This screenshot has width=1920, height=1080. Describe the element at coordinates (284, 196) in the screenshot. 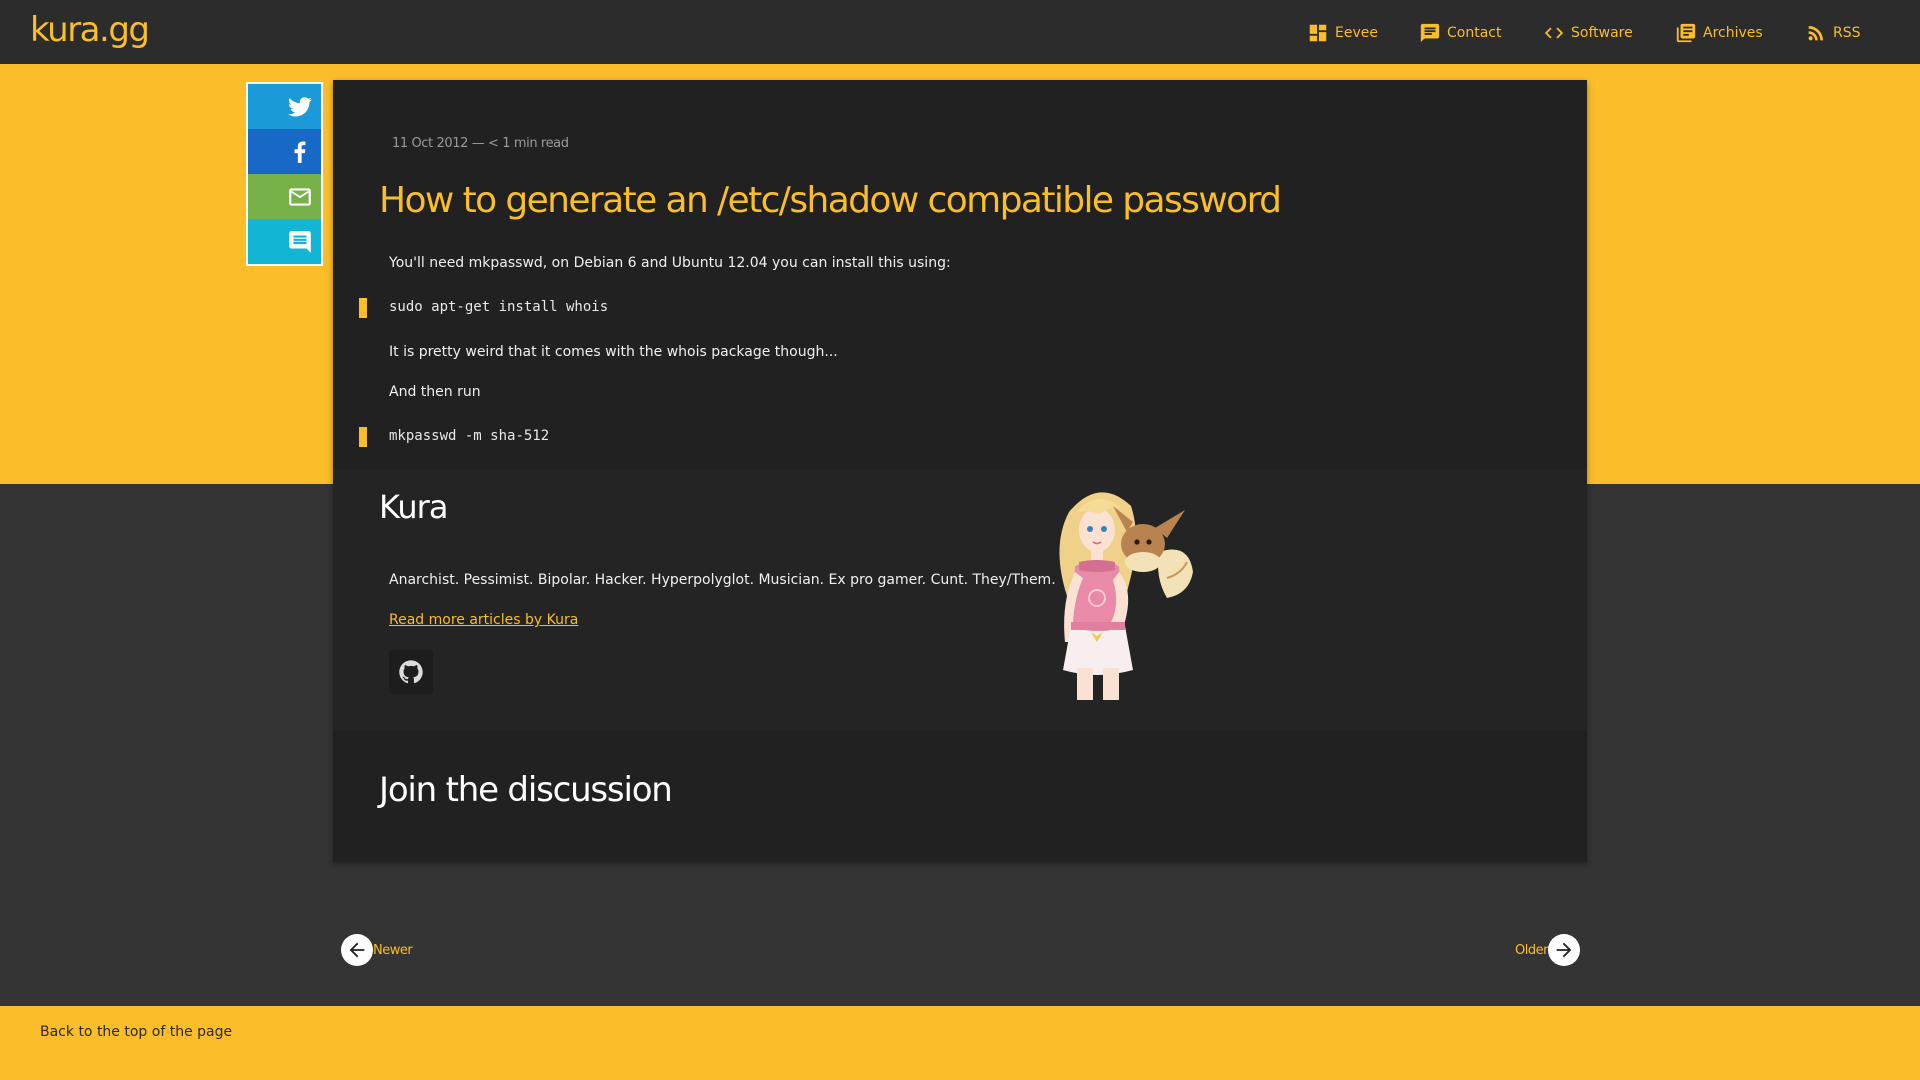

I see `share-email-button` at that location.